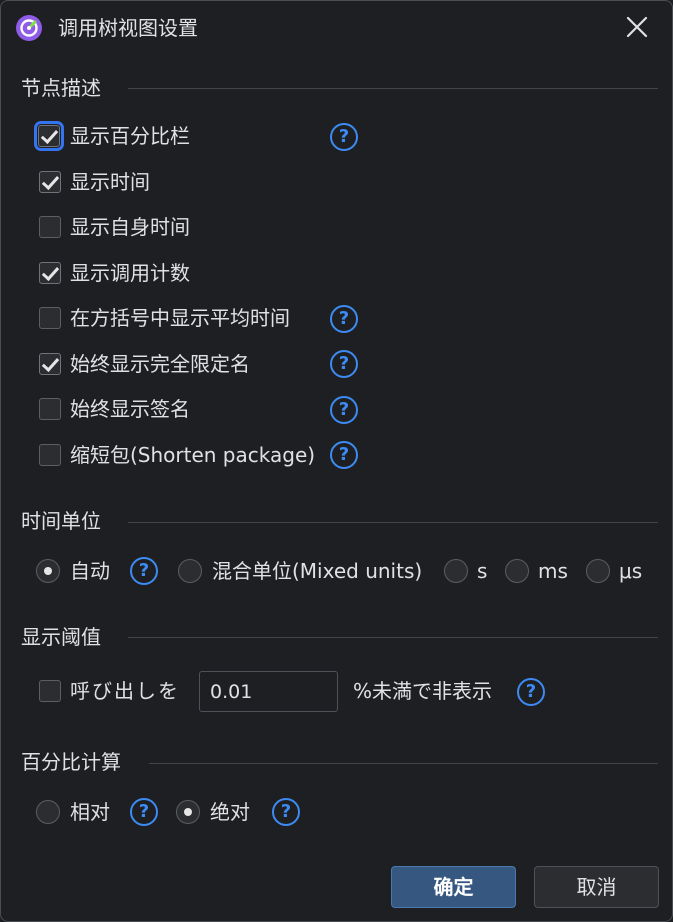 The width and height of the screenshot is (673, 922). Describe the element at coordinates (50, 273) in the screenshot. I see `checkbox-show-call-count` at that location.